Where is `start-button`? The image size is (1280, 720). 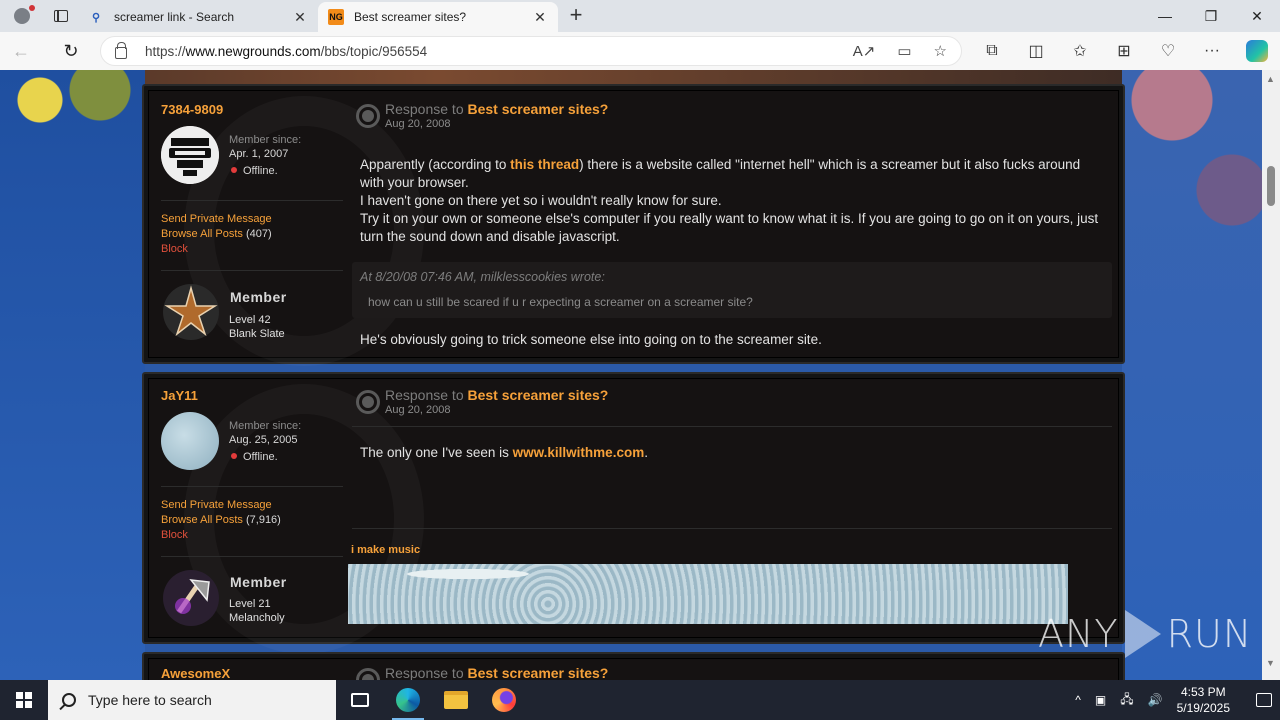 start-button is located at coordinates (24, 700).